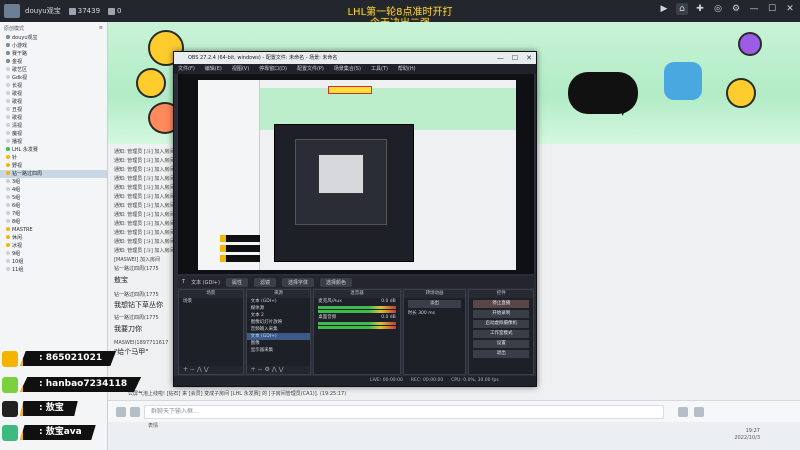  Describe the element at coordinates (310, 69) in the screenshot. I see `obs-menu-item: 配置文件(P)` at that location.